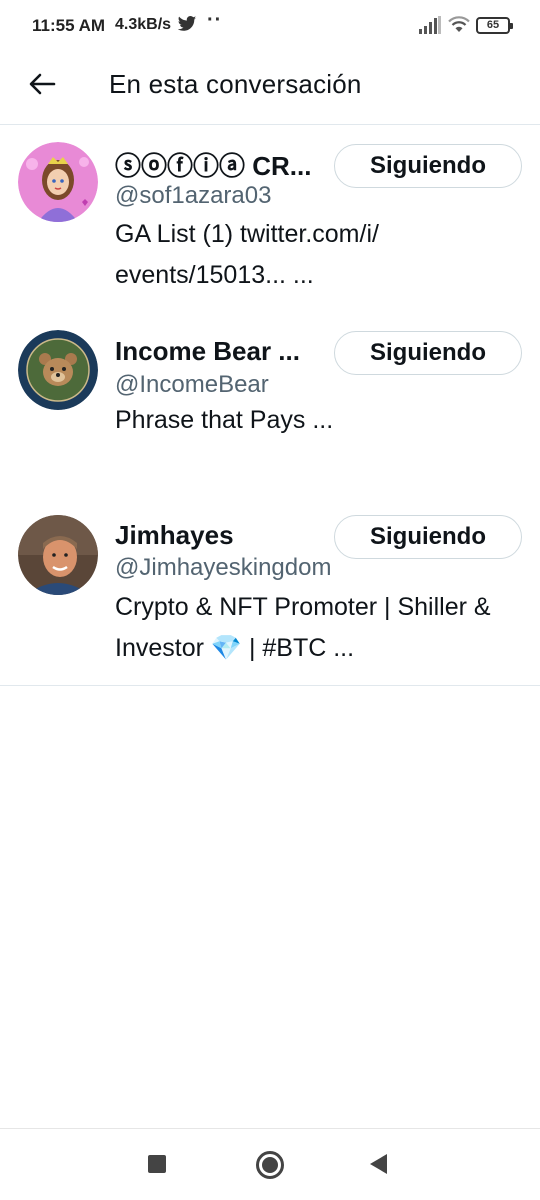  I want to click on status-time: 11:55 AM, so click(69, 25).